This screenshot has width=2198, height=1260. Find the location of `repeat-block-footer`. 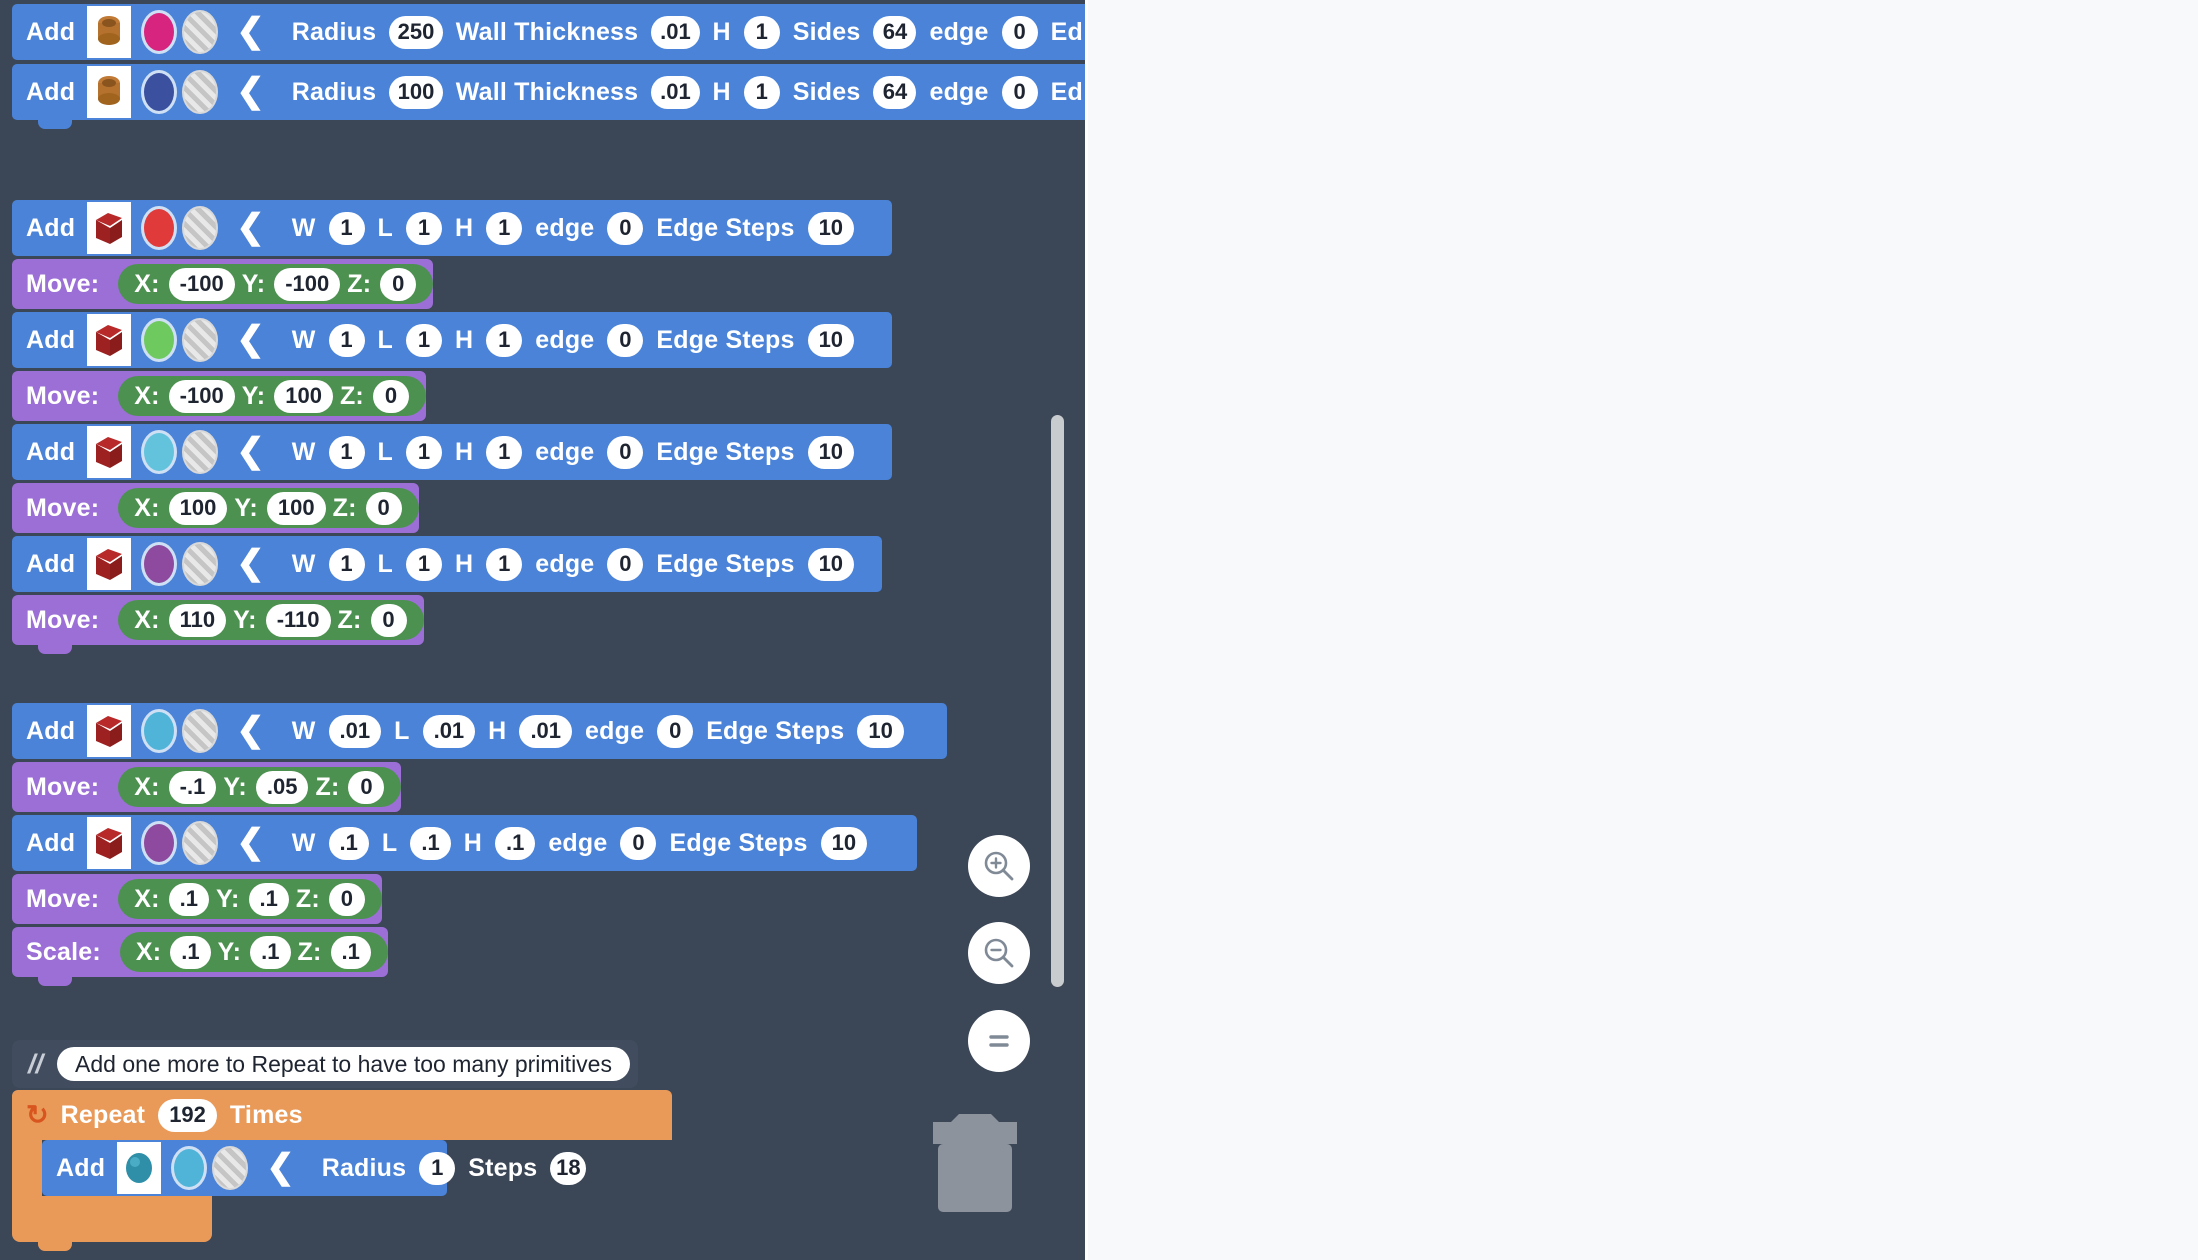

repeat-block-footer is located at coordinates (112, 1219).